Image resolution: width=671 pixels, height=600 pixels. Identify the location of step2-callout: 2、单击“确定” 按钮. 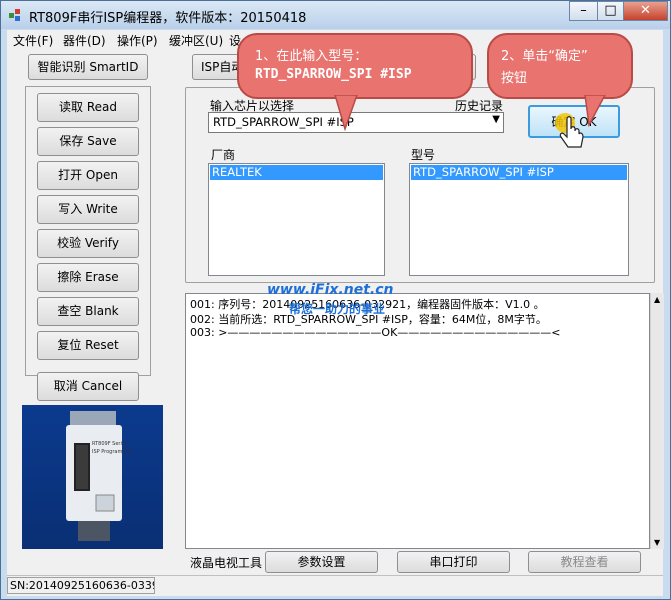
(560, 66).